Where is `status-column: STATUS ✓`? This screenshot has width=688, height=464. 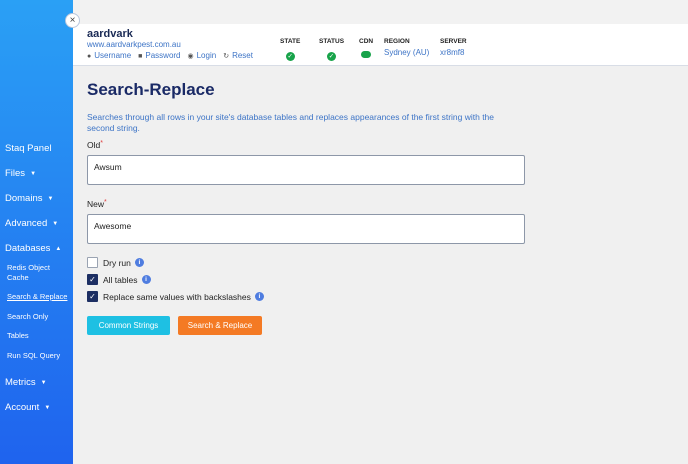
status-column: STATUS ✓ is located at coordinates (331, 50).